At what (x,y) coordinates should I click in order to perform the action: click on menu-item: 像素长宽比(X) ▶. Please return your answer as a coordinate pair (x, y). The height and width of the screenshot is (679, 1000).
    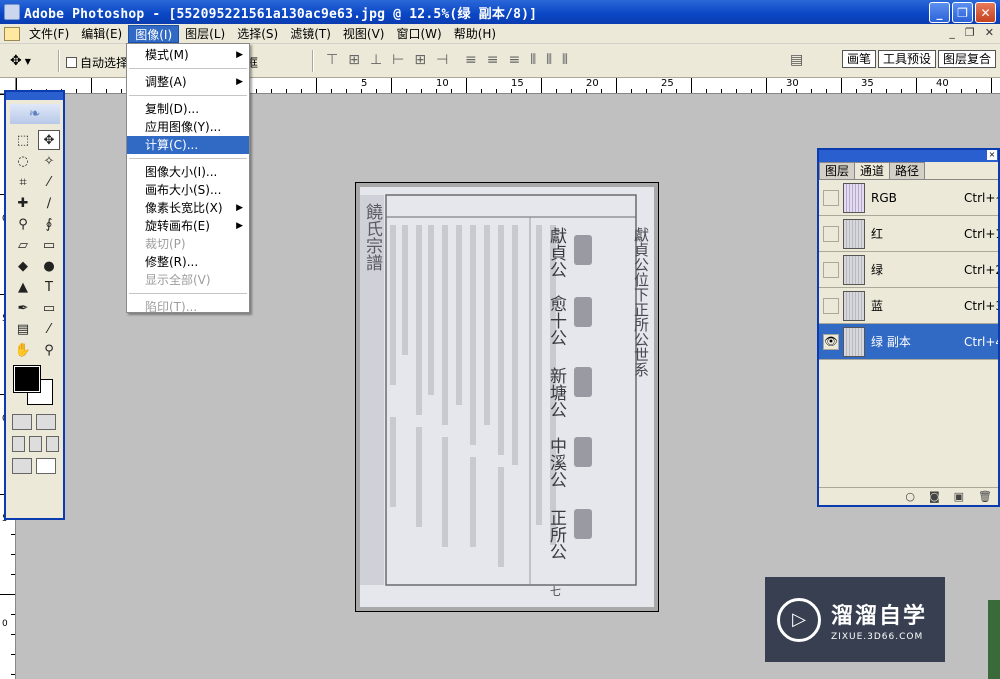
    Looking at the image, I should click on (188, 208).